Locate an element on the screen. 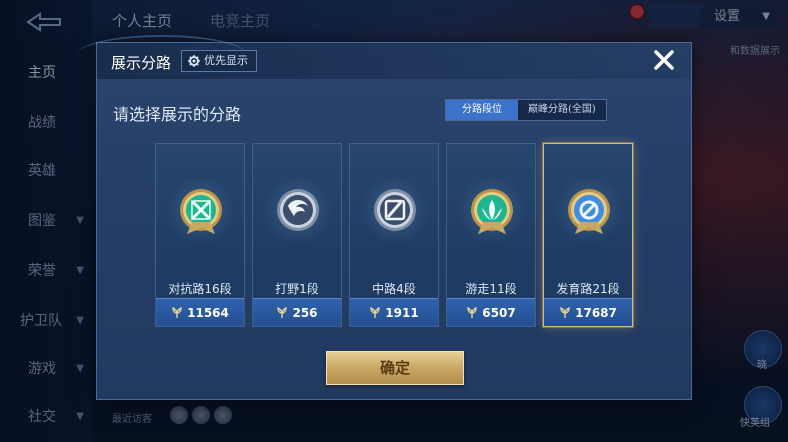  lane-card-mid: 中路4段 1911 is located at coordinates (394, 235).